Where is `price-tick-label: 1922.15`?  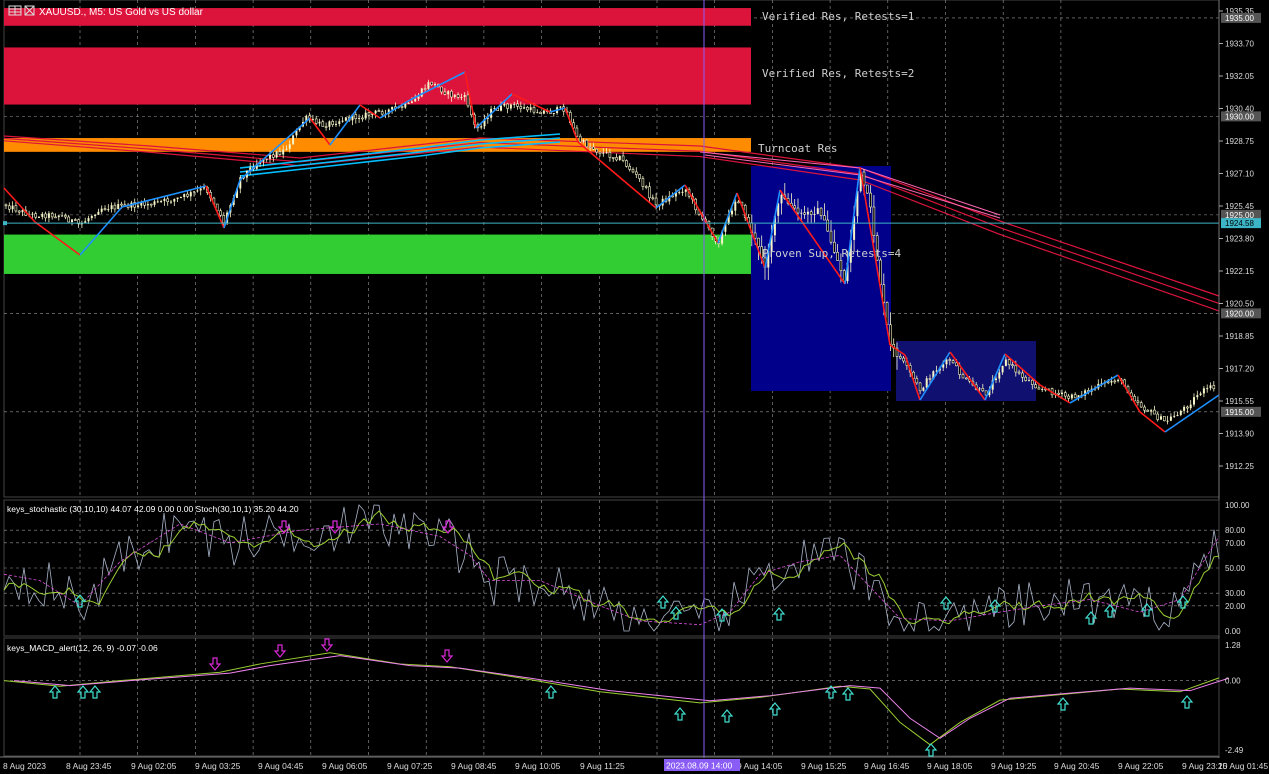
price-tick-label: 1922.15 is located at coordinates (1239, 271).